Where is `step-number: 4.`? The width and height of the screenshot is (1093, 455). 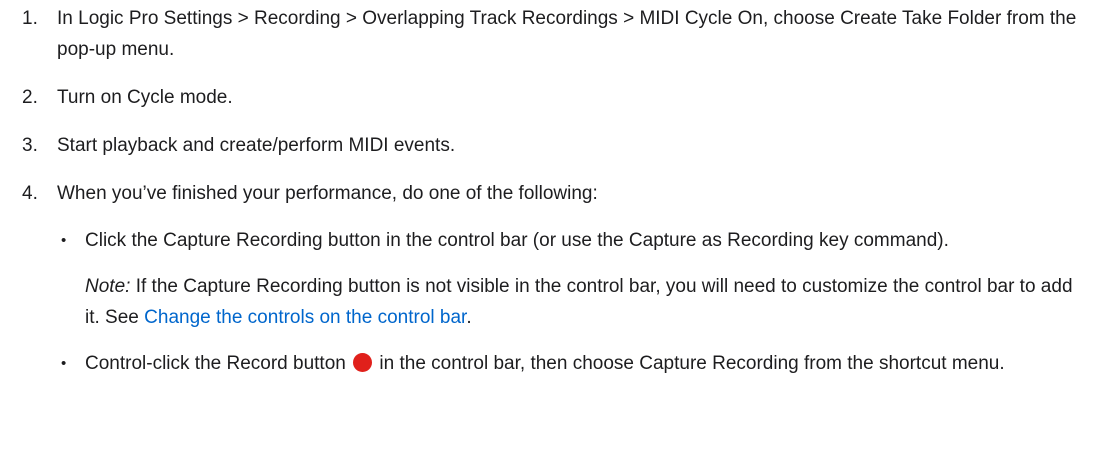
step-number: 4. is located at coordinates (30, 193).